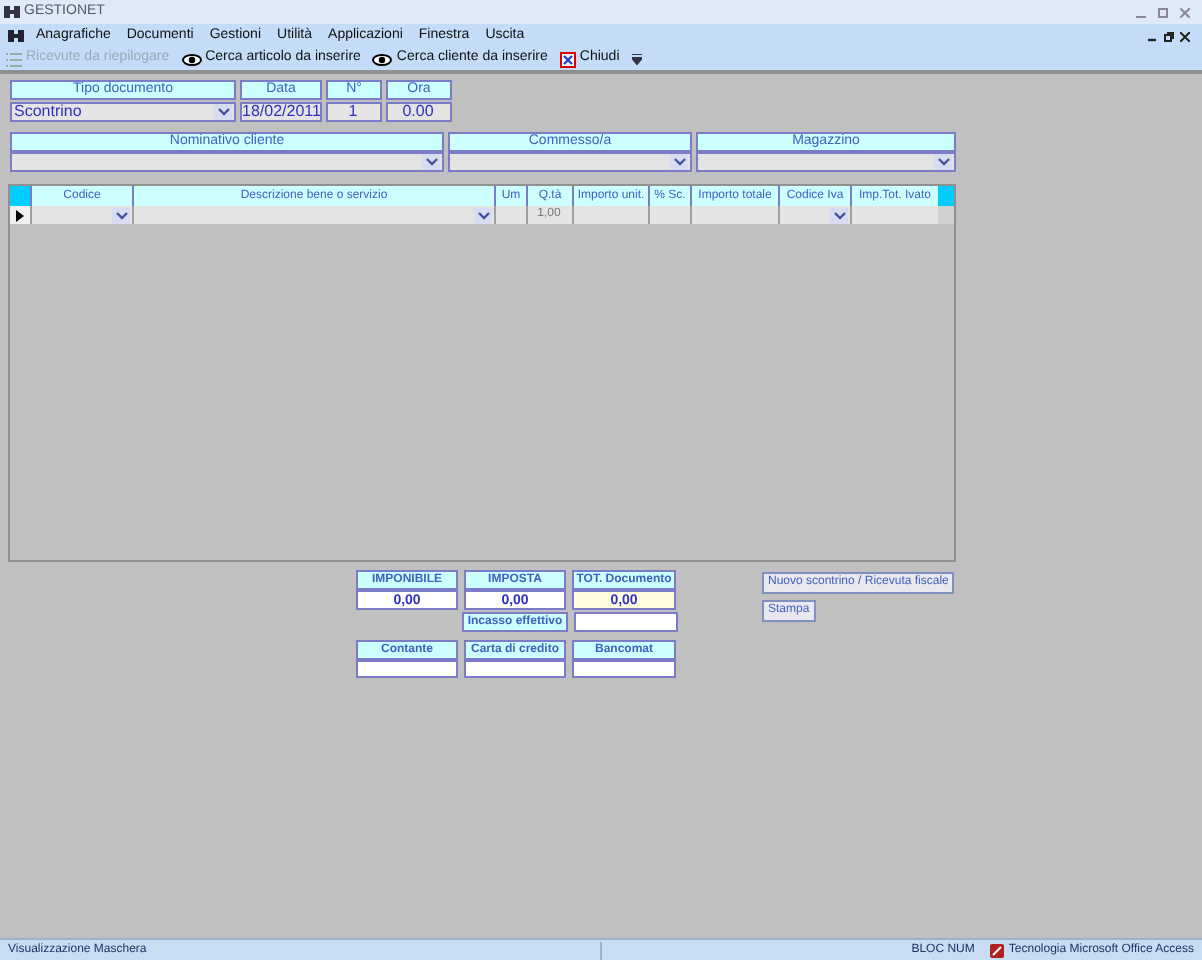 This screenshot has width=1202, height=960. What do you see at coordinates (419, 112) in the screenshot?
I see `input-field: 0.00` at bounding box center [419, 112].